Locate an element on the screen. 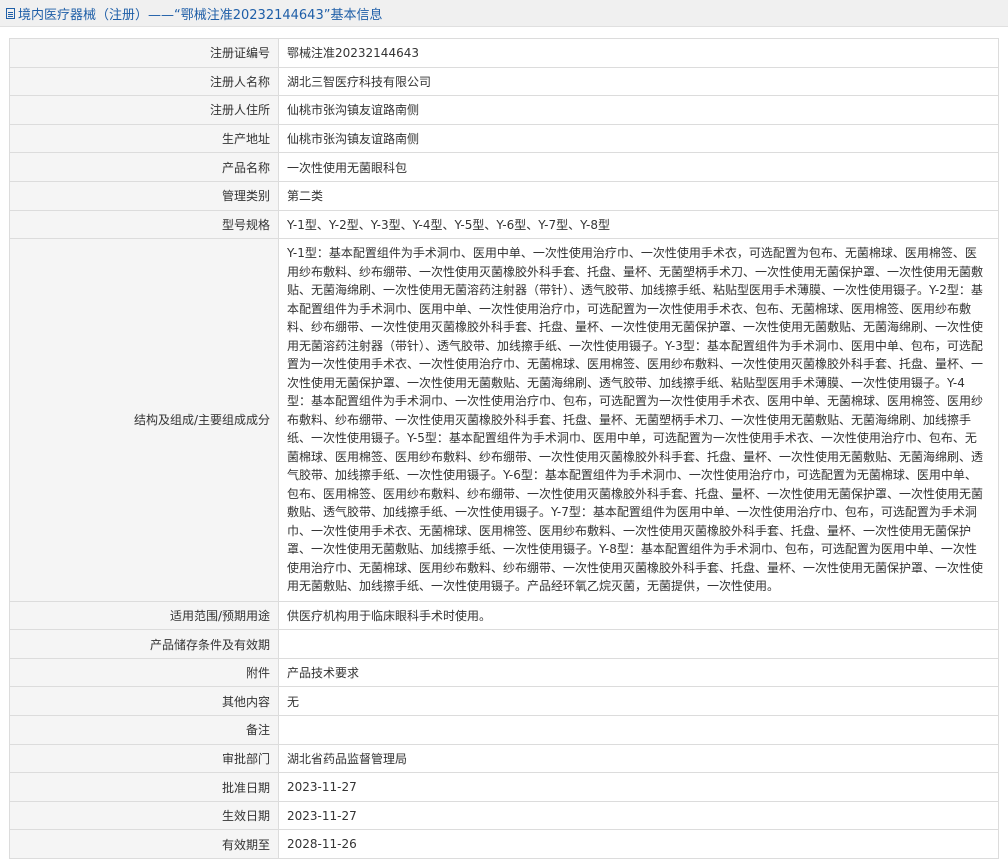 The width and height of the screenshot is (1008, 859). table-row: 产品储存条件及有效期 is located at coordinates (504, 644).